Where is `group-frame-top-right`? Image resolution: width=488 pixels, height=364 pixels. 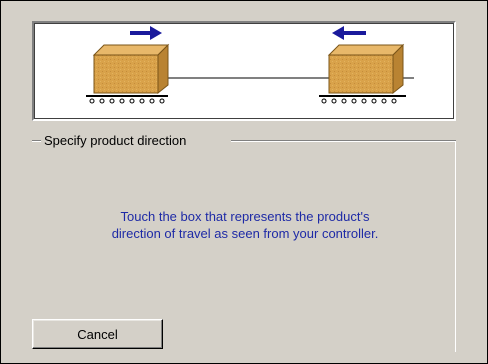 group-frame-top-right is located at coordinates (343, 141).